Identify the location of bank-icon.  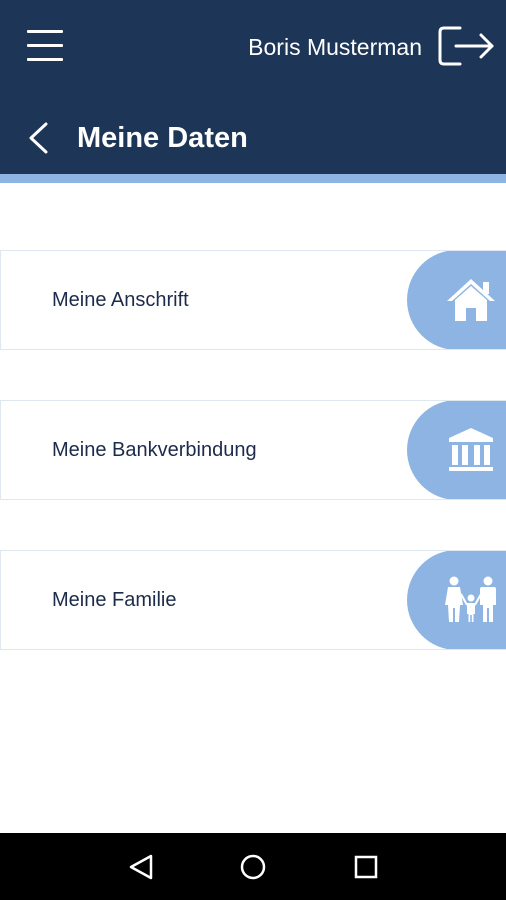
(471, 449).